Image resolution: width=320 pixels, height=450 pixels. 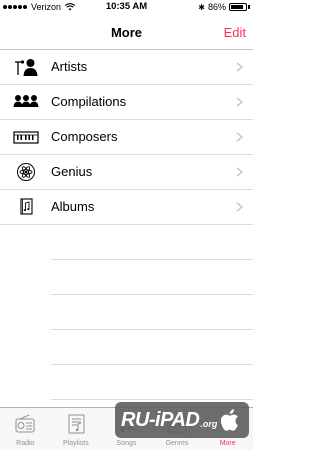 I want to click on battery-icon, so click(x=238, y=7).